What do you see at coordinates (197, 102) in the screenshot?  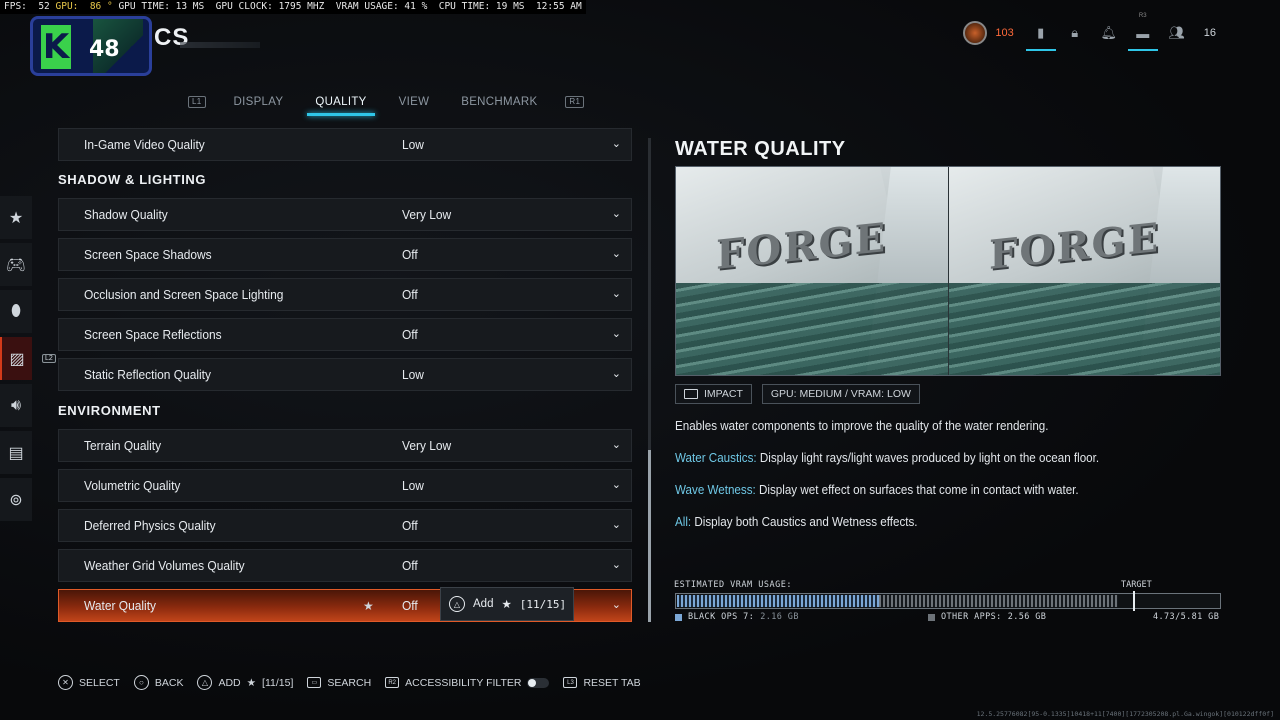 I see `l1-bumper-icon: L1` at bounding box center [197, 102].